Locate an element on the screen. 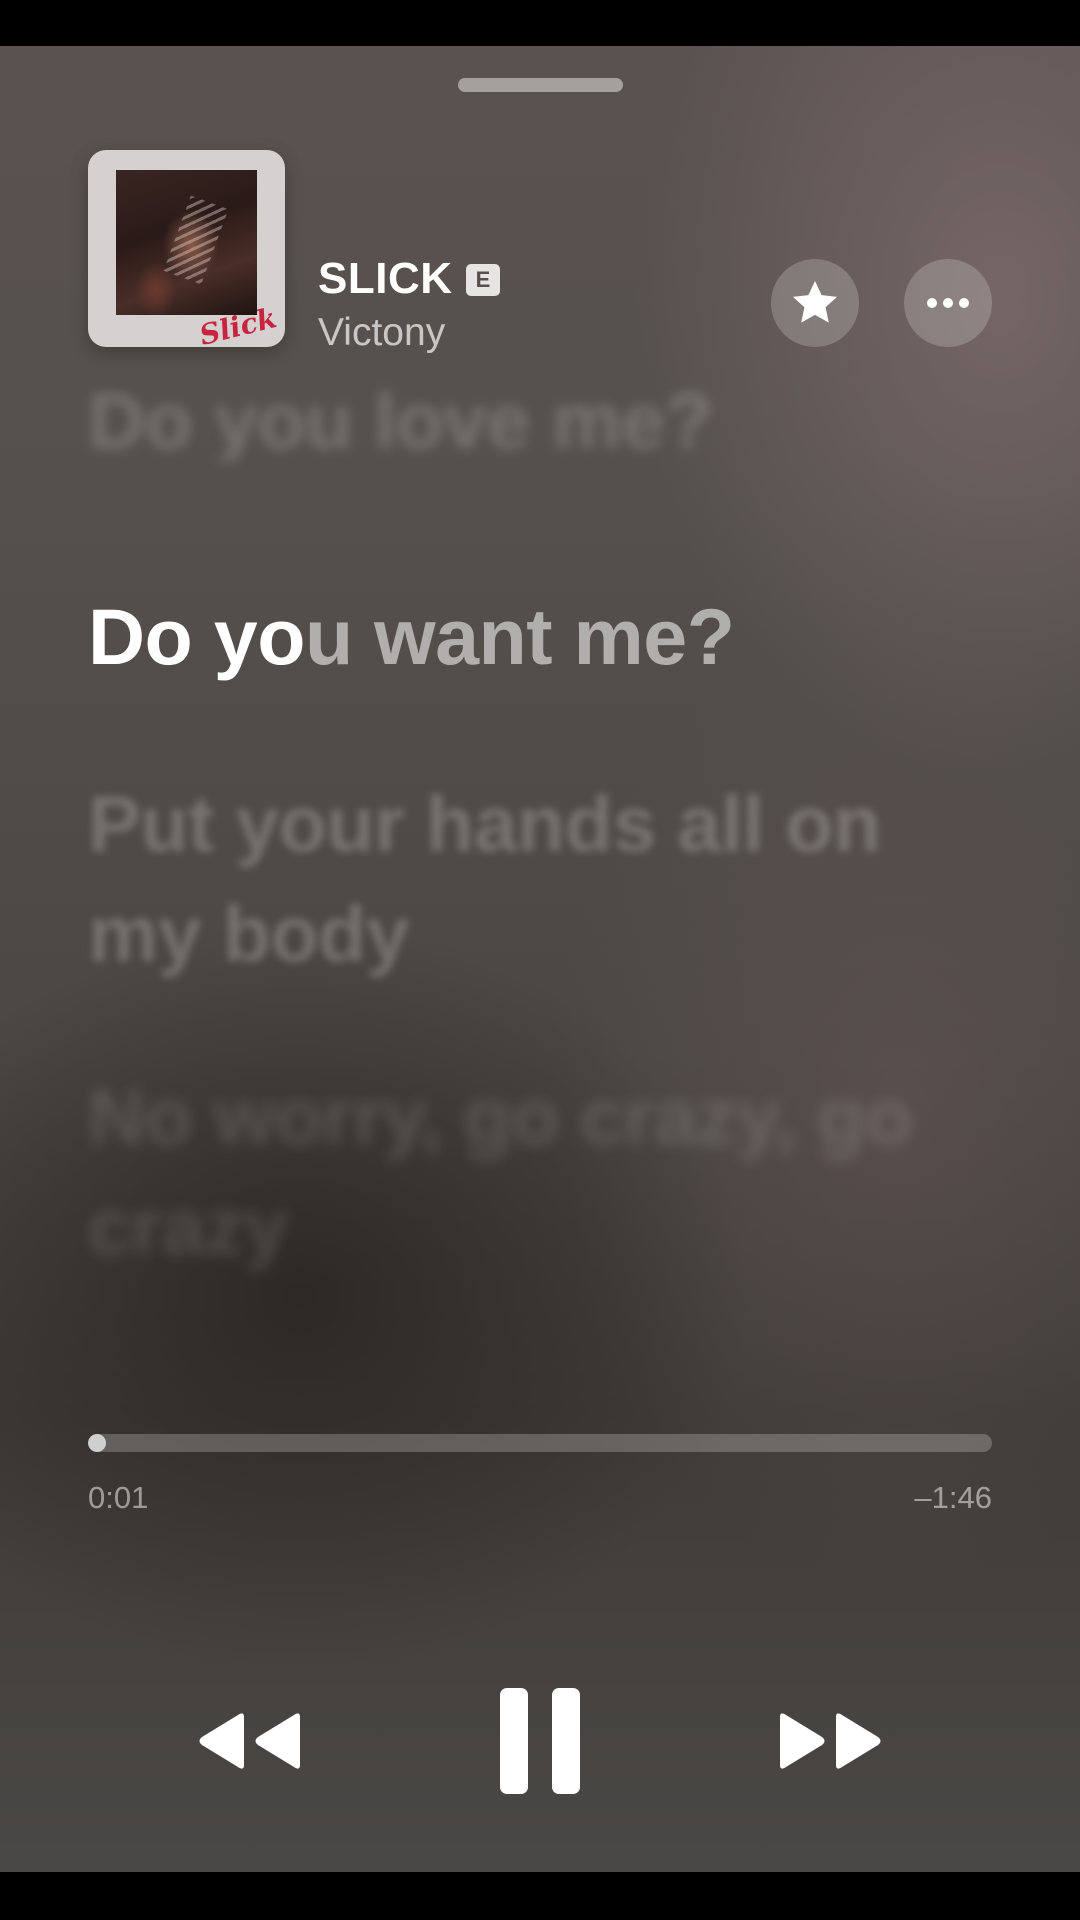 This screenshot has width=1080, height=1920. remaining-time: –1:46 is located at coordinates (953, 1497).